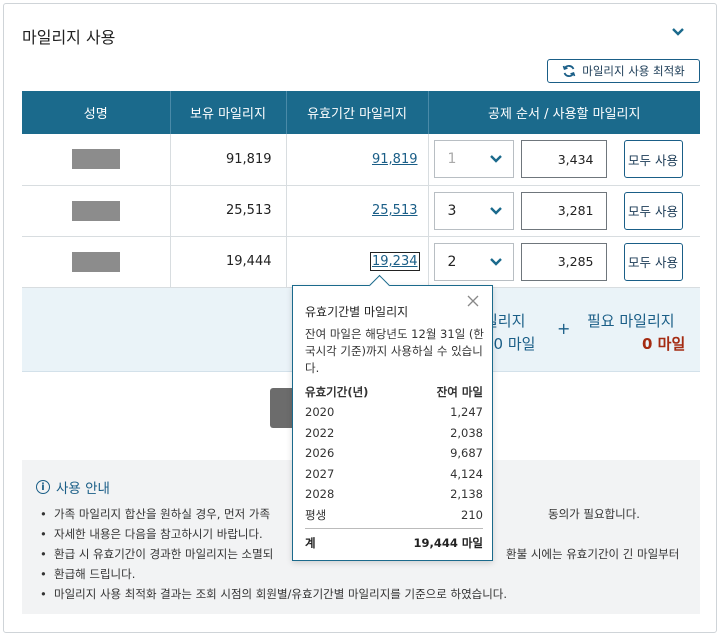 Image resolution: width=720 pixels, height=637 pixels. Describe the element at coordinates (394, 515) in the screenshot. I see `table-row: 평생 210` at that location.